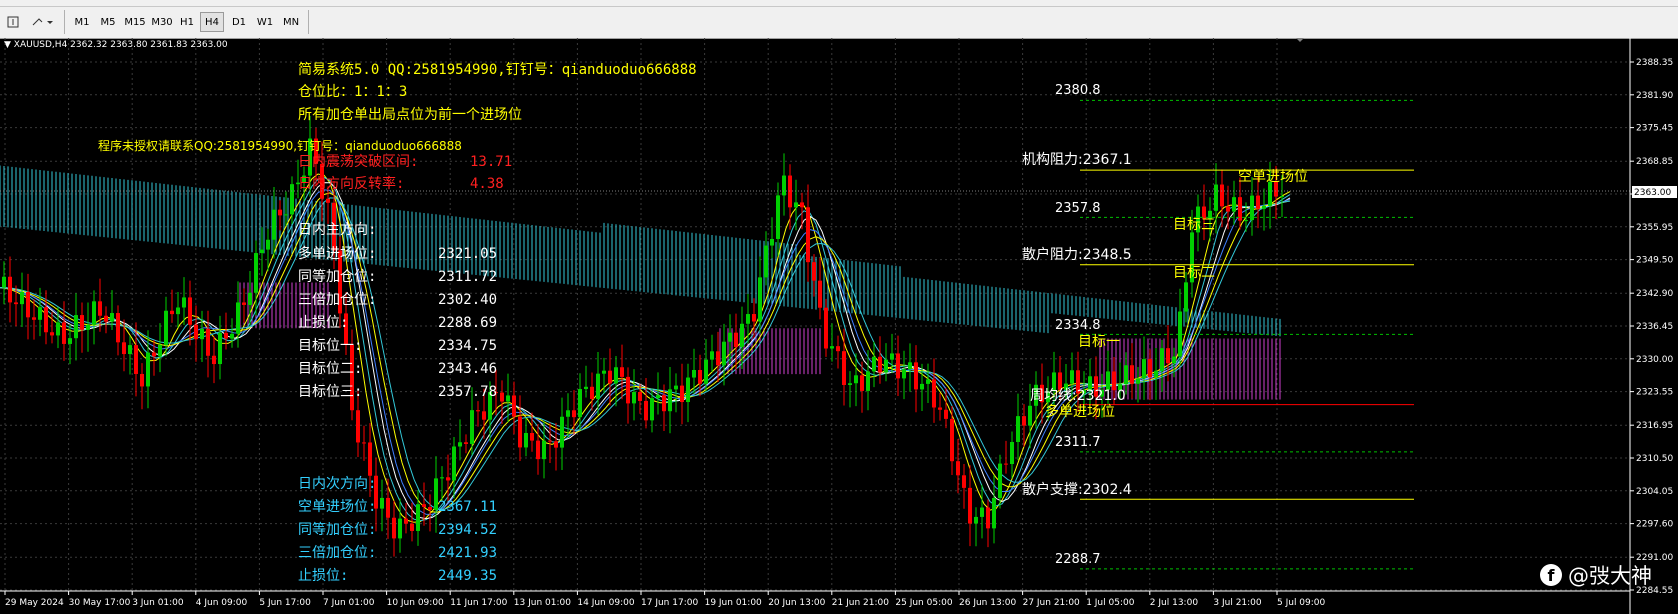 The height and width of the screenshot is (614, 1678). I want to click on plan-row-label: 多单进场位:, so click(337, 253).